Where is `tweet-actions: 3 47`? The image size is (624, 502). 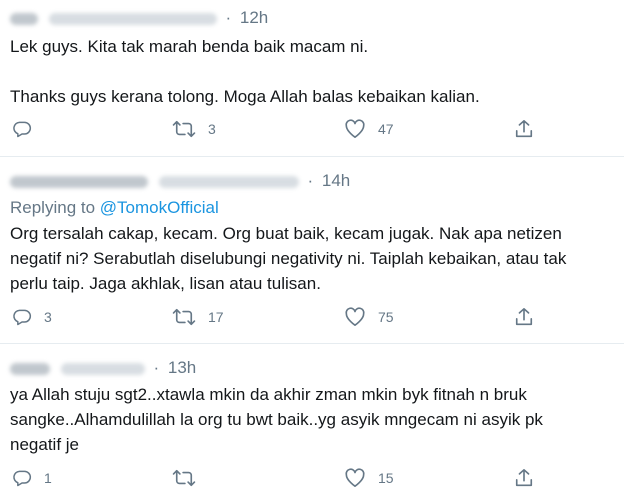 tweet-actions: 3 47 is located at coordinates (312, 131).